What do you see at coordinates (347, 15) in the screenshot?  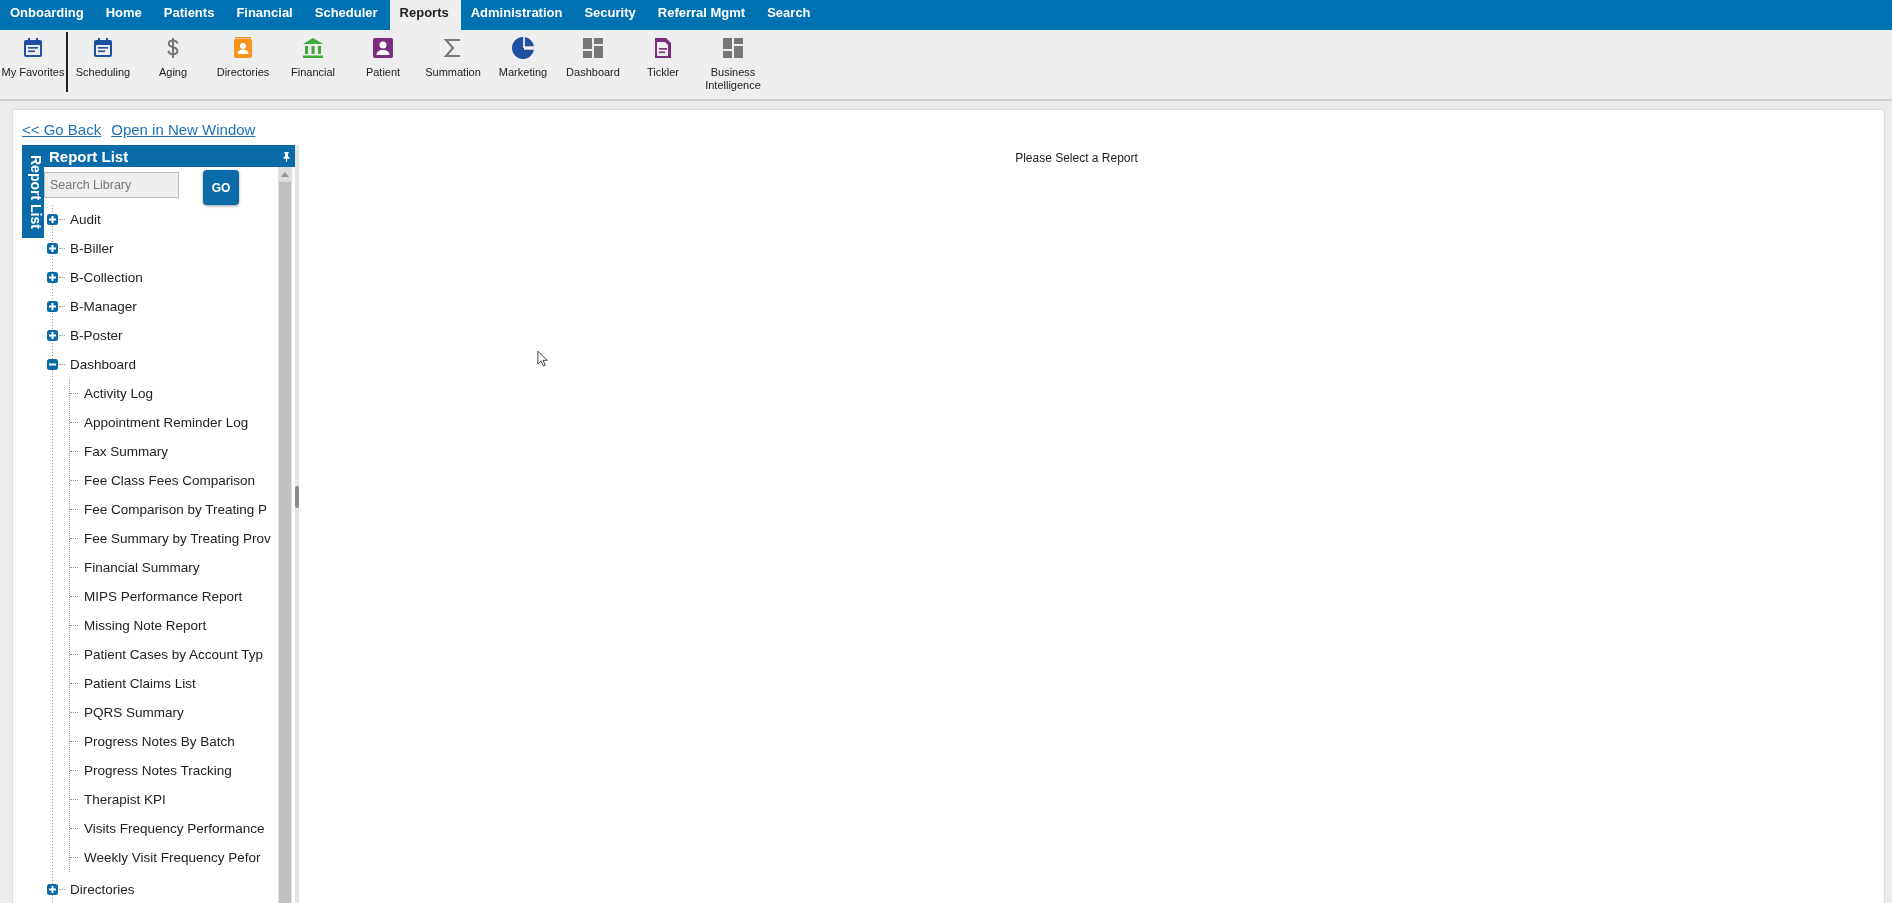 I see `nav-tab: Scheduler` at bounding box center [347, 15].